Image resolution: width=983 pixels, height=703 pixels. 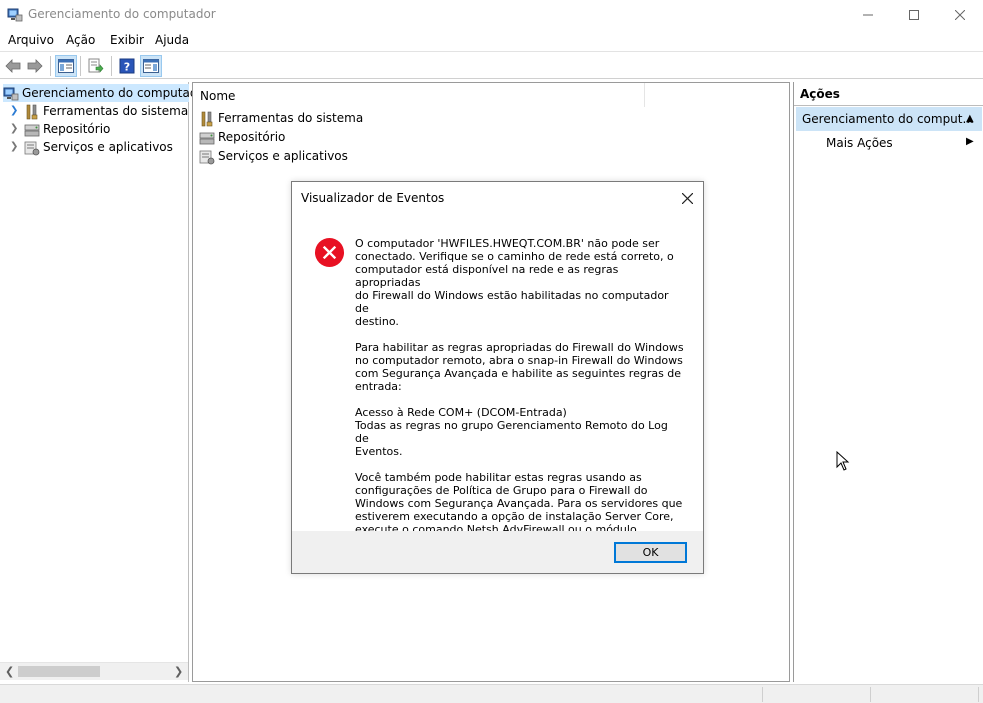 What do you see at coordinates (970, 118) in the screenshot?
I see `collapse-up-icon: ▲` at bounding box center [970, 118].